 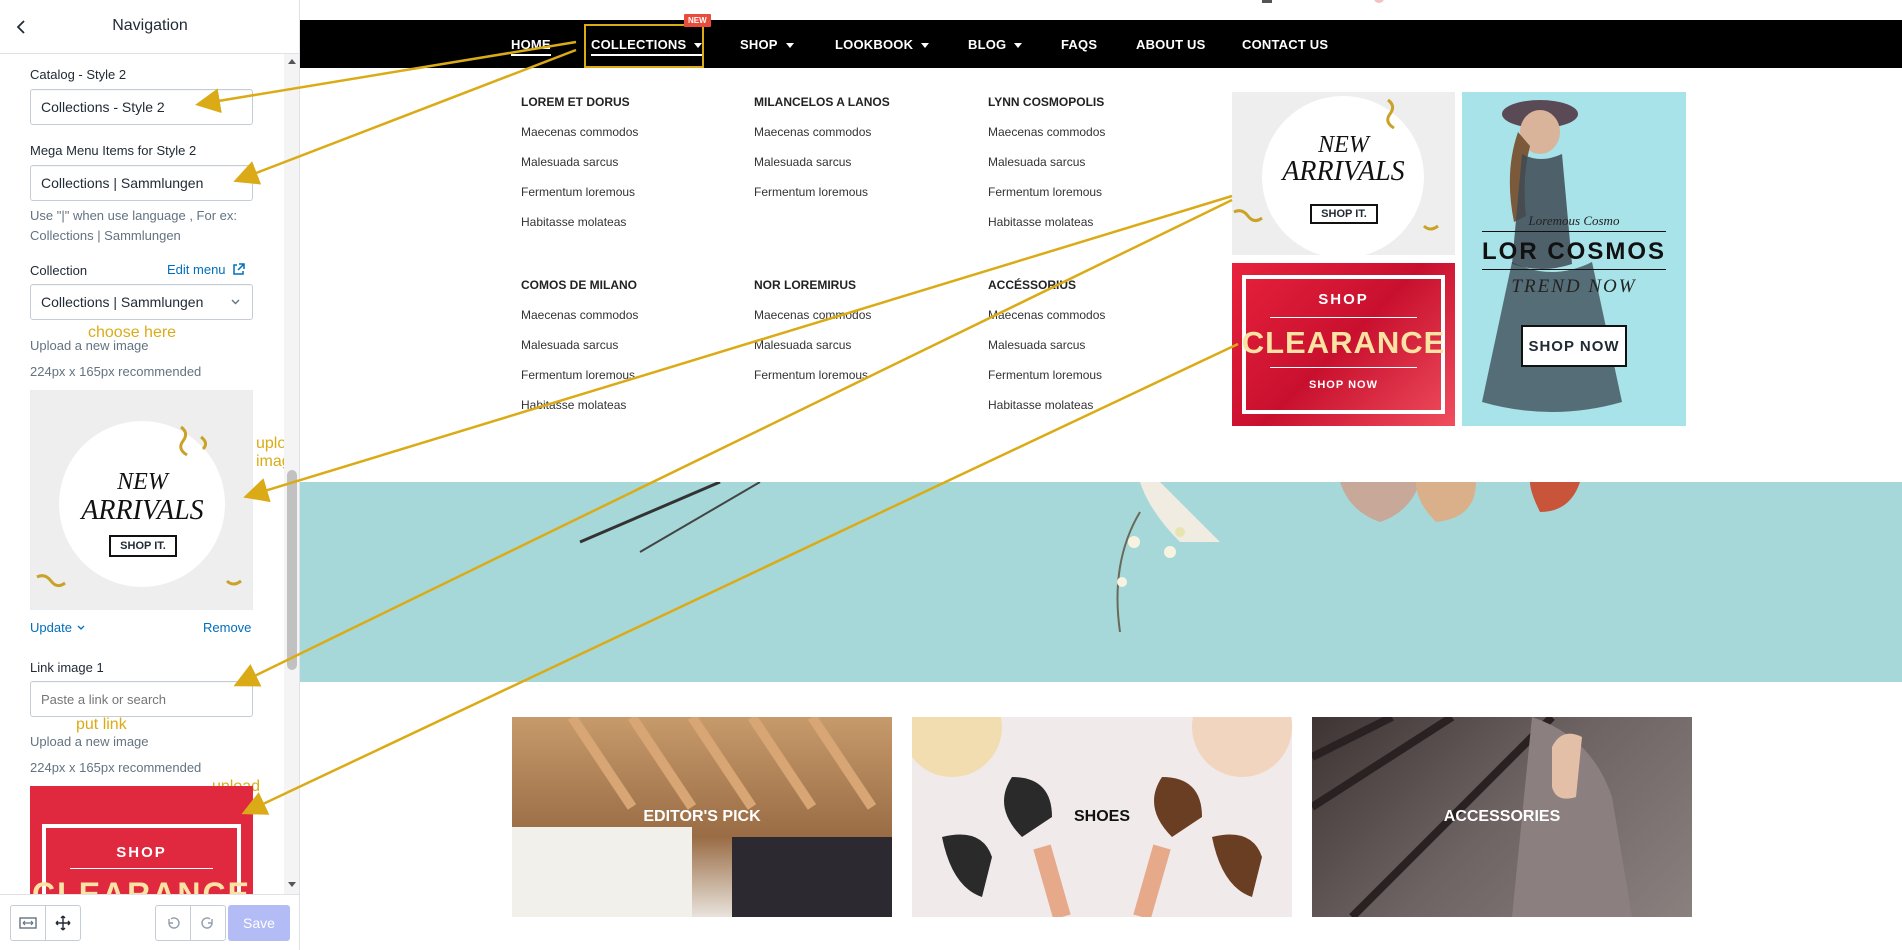 I want to click on clearance-banner: SHOP CLEARANCE SHOP NOW, so click(x=1343, y=344).